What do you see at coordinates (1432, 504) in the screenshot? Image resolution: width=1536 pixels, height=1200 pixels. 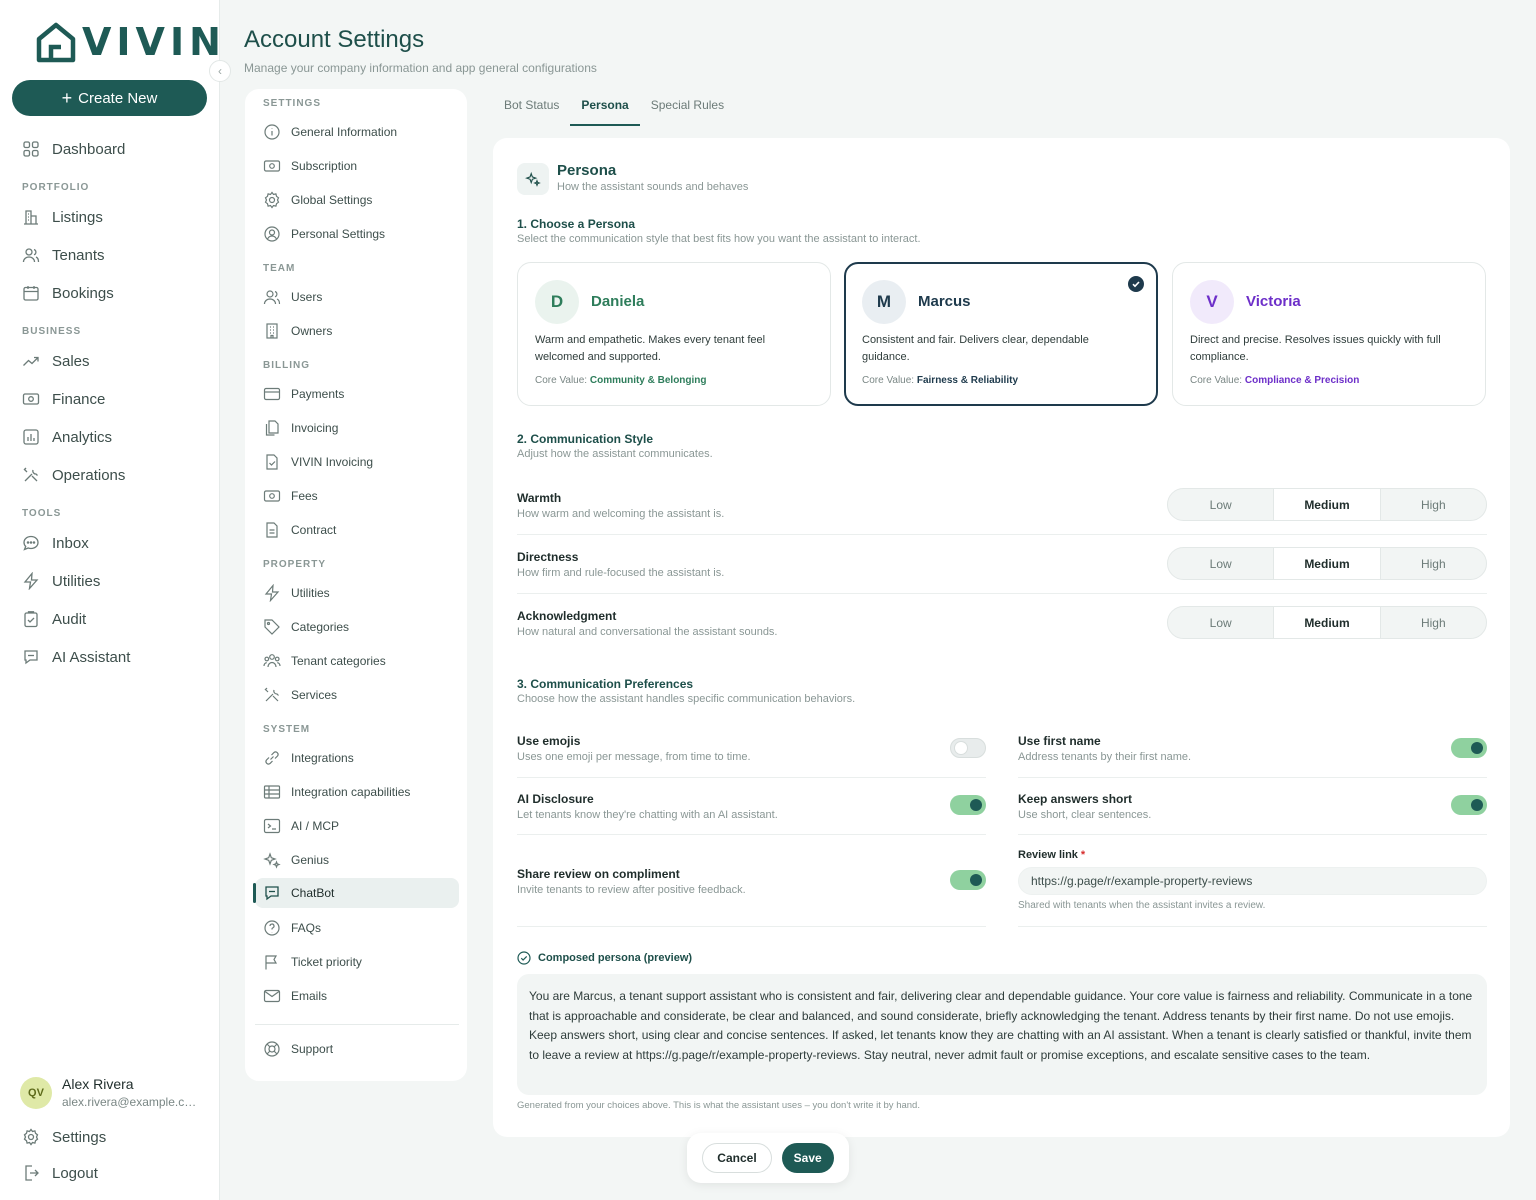 I see `warmth-option-high: High` at bounding box center [1432, 504].